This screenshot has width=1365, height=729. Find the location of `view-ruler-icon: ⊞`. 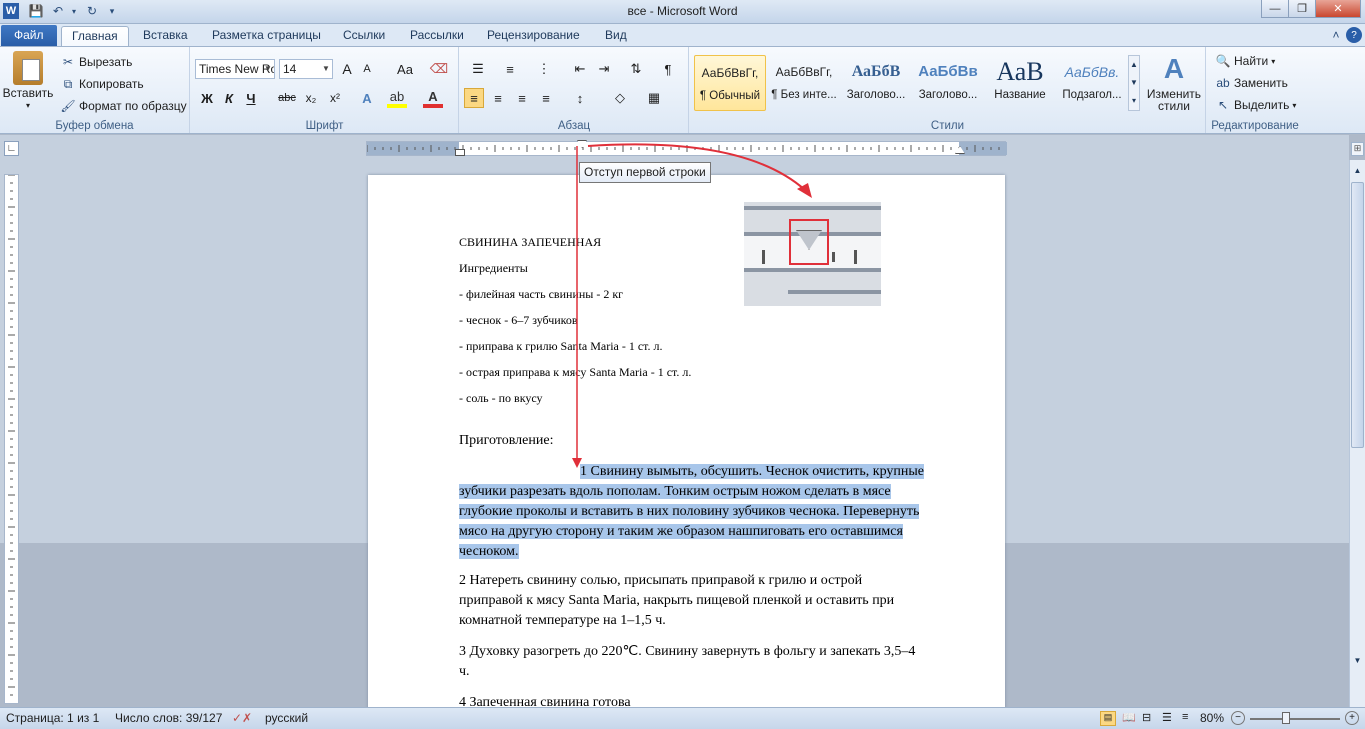

view-ruler-icon: ⊞ is located at coordinates (1357, 149).